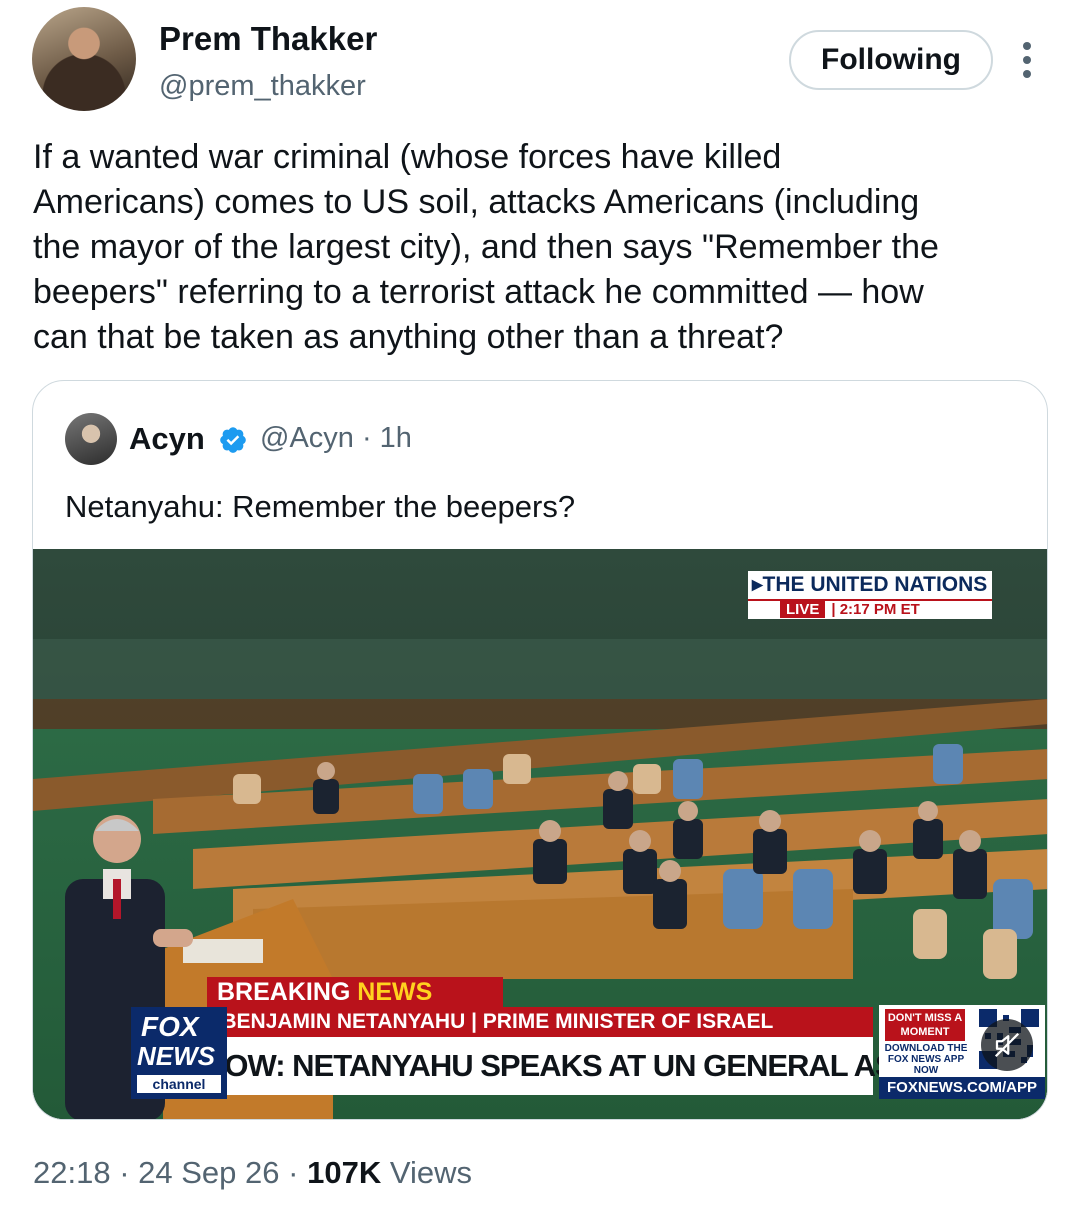 This screenshot has height=1215, width=1080. I want to click on fox-logo-line3: channel, so click(179, 1084).